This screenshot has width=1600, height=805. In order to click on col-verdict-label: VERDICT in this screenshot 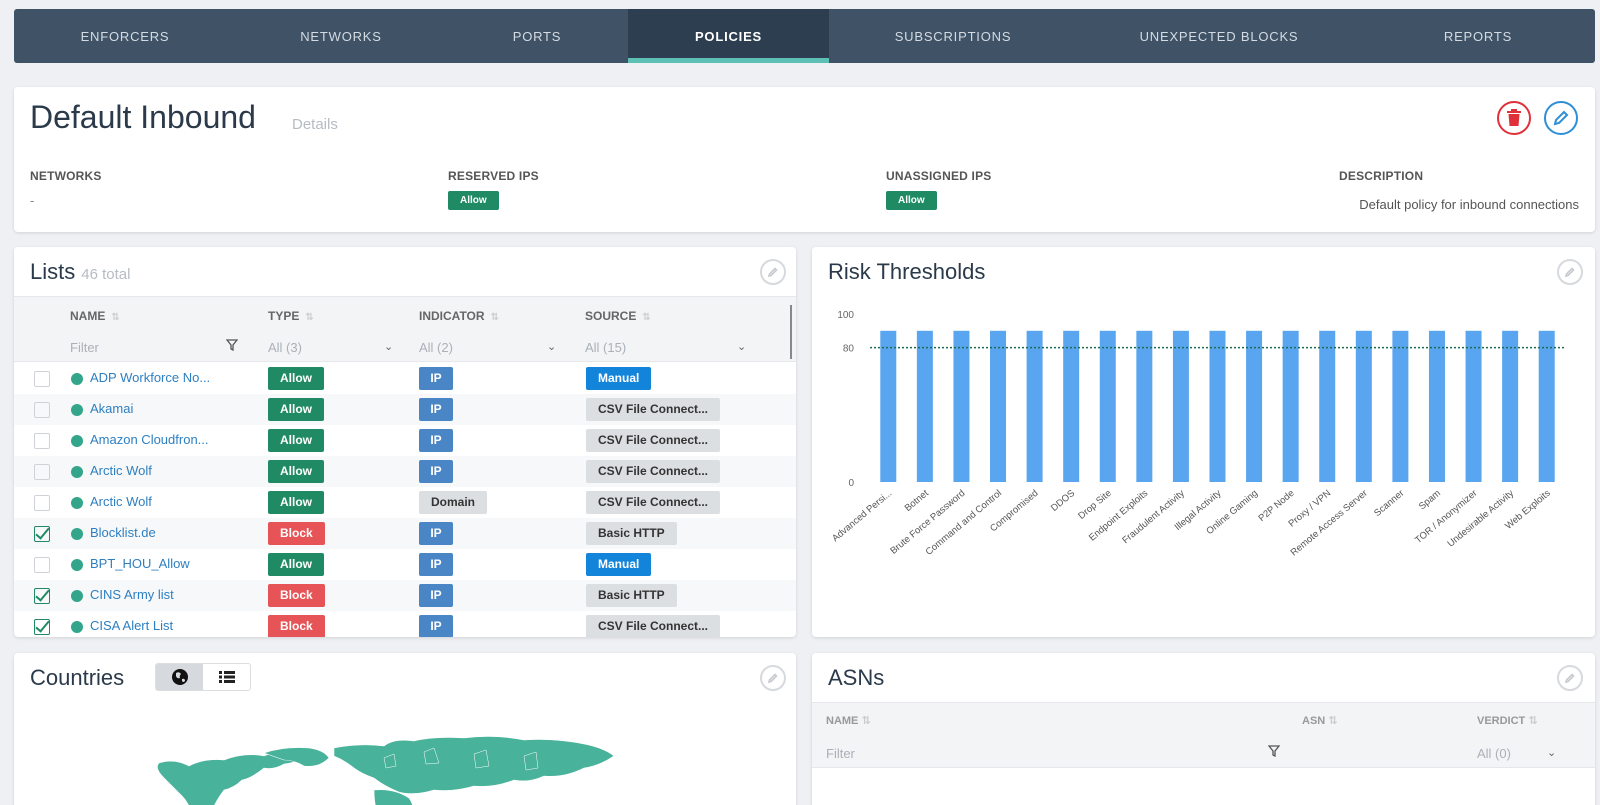, I will do `click(1501, 721)`.